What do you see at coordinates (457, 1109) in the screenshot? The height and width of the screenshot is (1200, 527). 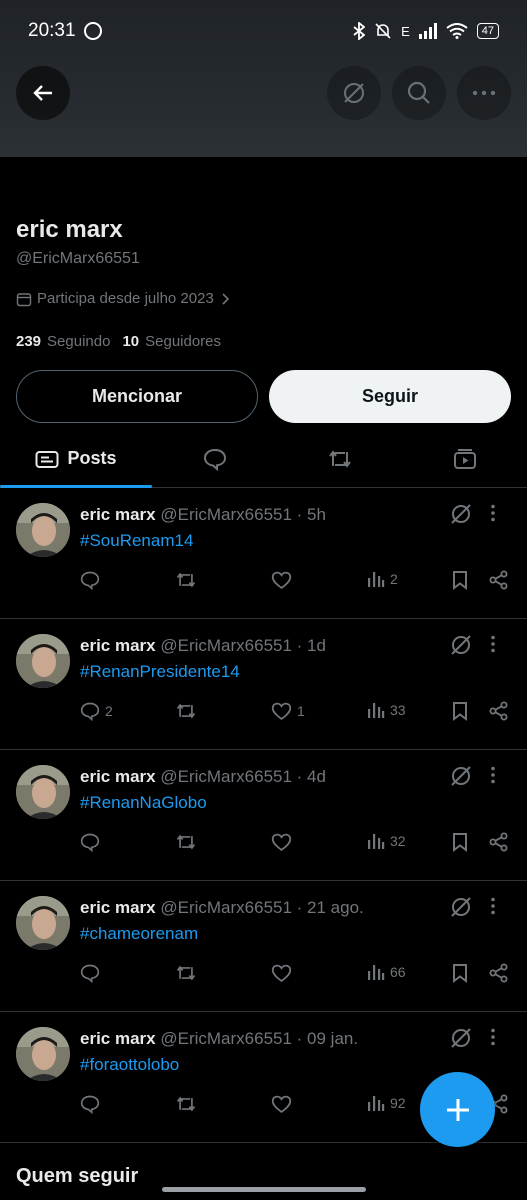 I see `compose-post-button` at bounding box center [457, 1109].